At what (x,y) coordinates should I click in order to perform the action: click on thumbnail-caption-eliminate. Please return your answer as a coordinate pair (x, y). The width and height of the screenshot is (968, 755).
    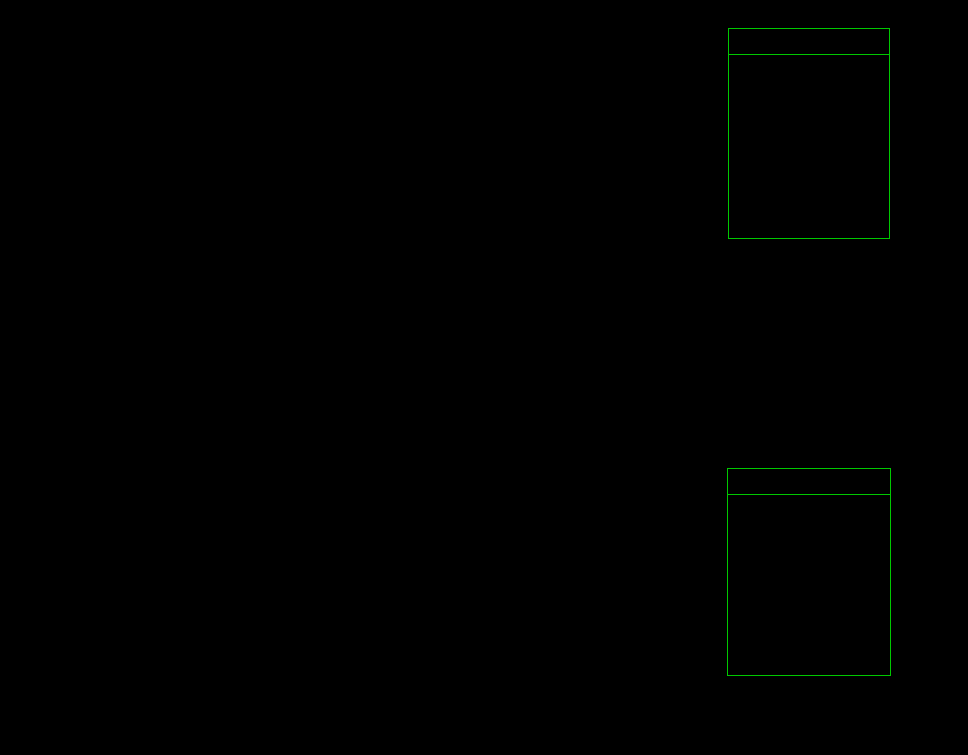
    Looking at the image, I should click on (464, 440).